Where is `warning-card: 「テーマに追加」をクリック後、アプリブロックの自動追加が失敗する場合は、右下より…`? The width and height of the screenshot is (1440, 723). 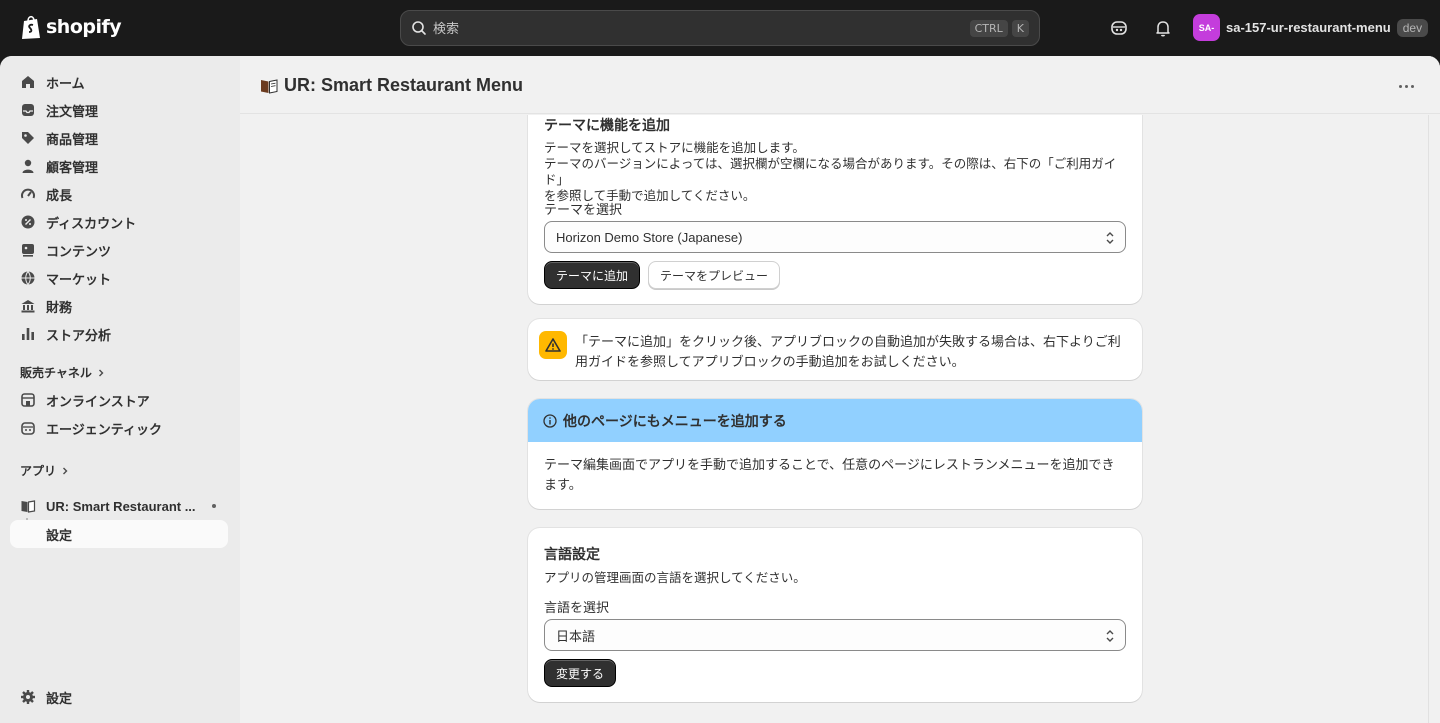 warning-card: 「テーマに追加」をクリック後、アプリブロックの自動追加が失敗する場合は、右下より… is located at coordinates (835, 349).